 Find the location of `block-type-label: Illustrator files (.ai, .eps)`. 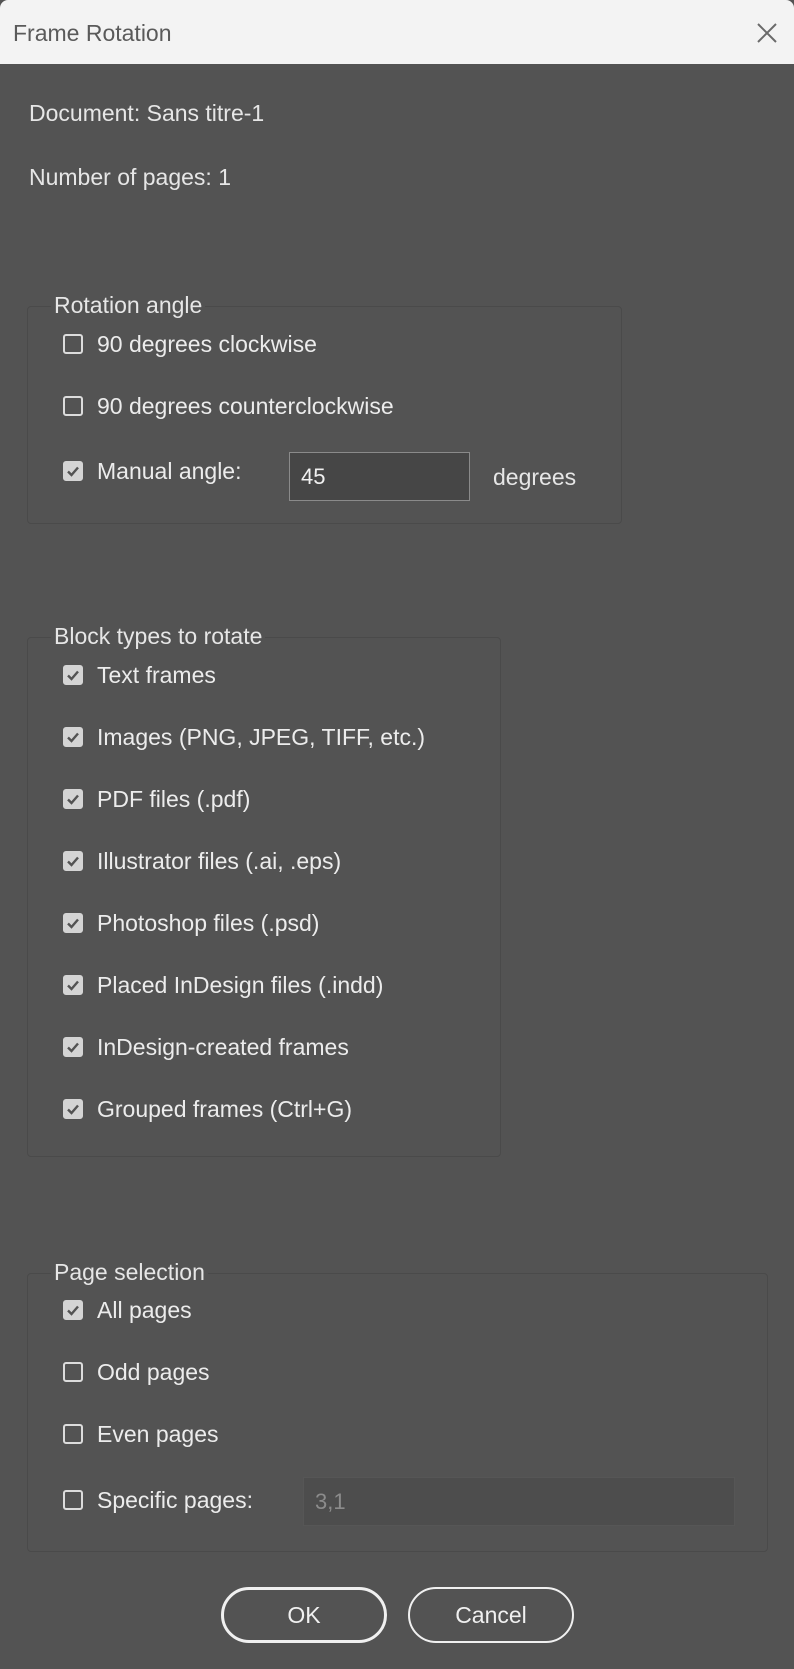

block-type-label: Illustrator files (.ai, .eps) is located at coordinates (219, 860).